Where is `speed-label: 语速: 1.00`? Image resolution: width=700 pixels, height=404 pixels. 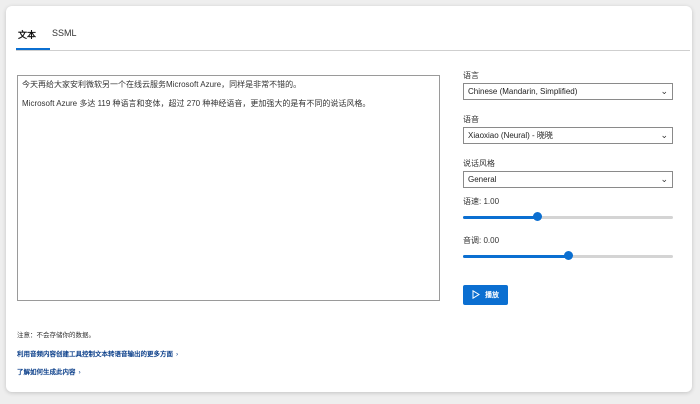
speed-label: 语速: 1.00 is located at coordinates (481, 201).